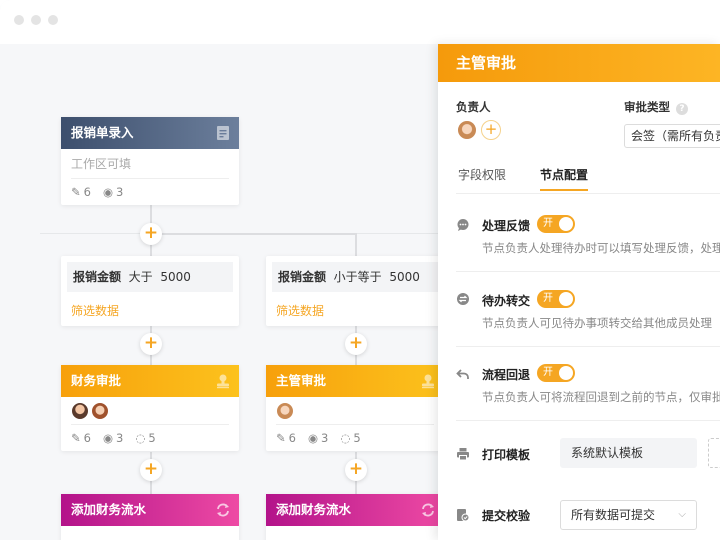 This screenshot has width=720, height=540. What do you see at coordinates (355, 381) in the screenshot?
I see `node-header: 主管审批` at bounding box center [355, 381].